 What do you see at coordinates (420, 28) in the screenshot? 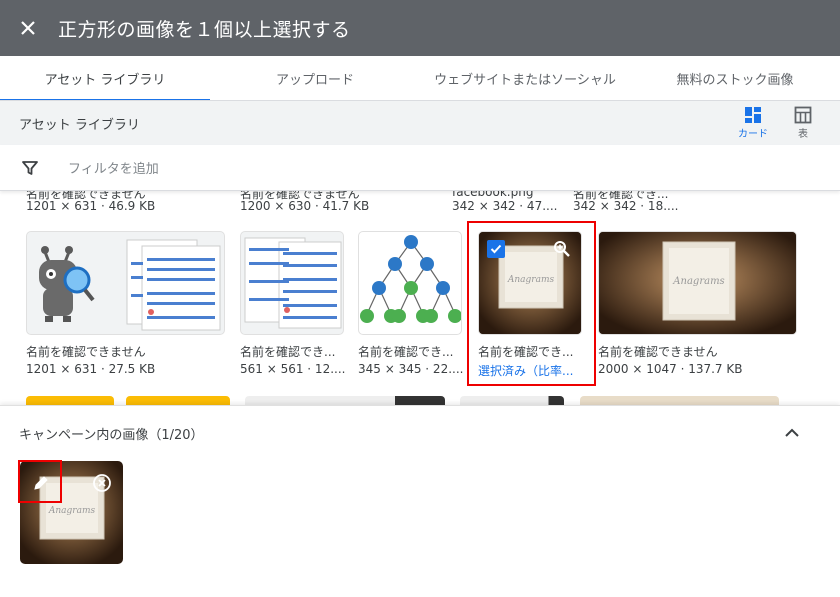
I see `dialog-header: 正方形の画像を１個以上選択する` at bounding box center [420, 28].